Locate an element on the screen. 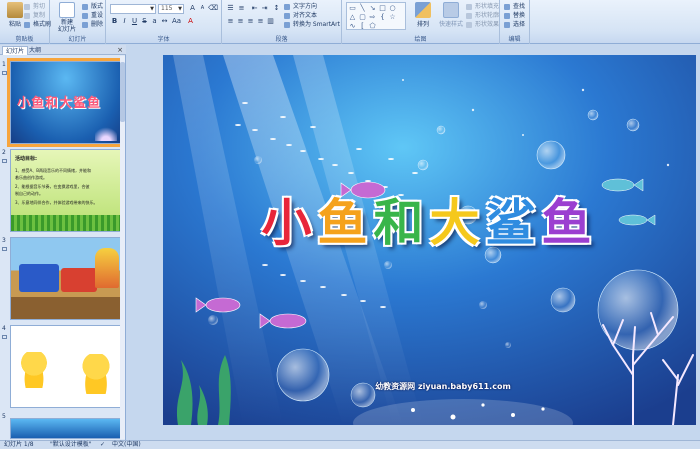 The image size is (700, 449). language-indicator: 中文(中国) is located at coordinates (126, 445).